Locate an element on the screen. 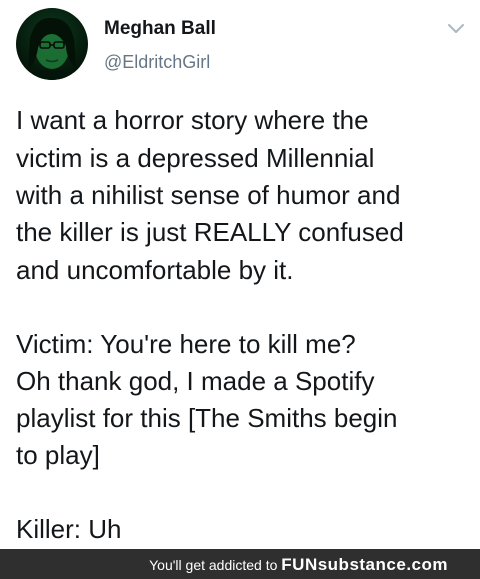 This screenshot has width=480, height=579. watermark-tagline: You'll get addicted to is located at coordinates (213, 565).